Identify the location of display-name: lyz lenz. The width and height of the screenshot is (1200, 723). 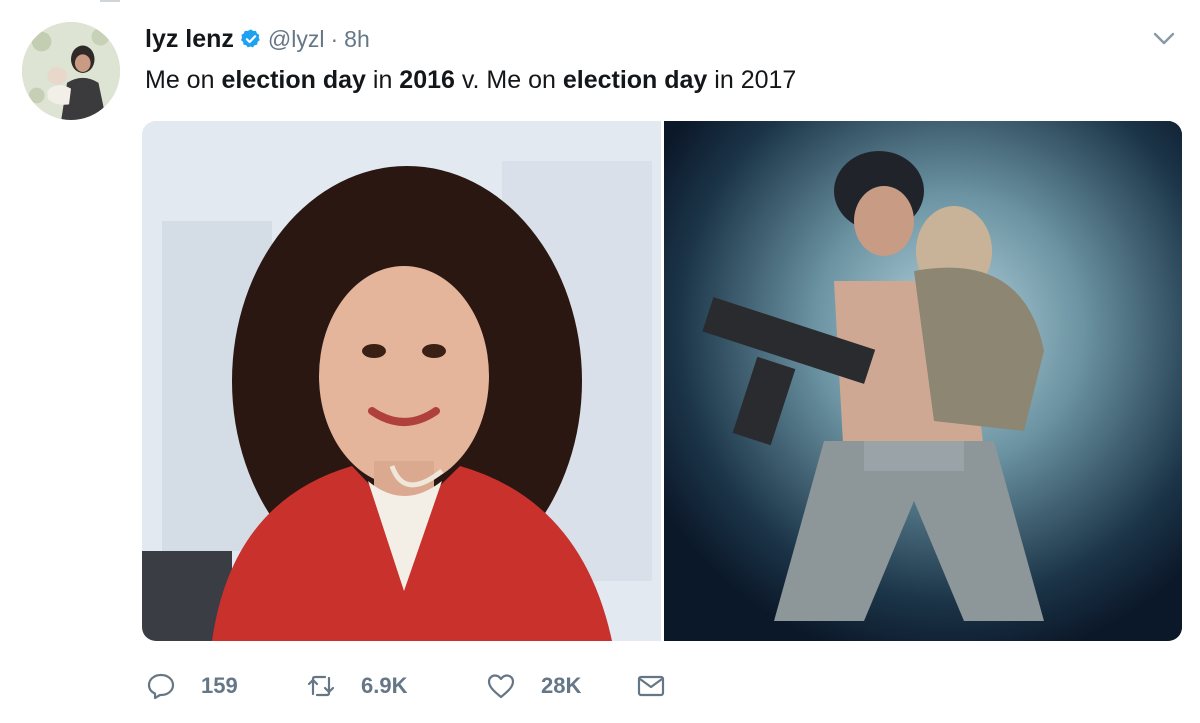
(189, 39).